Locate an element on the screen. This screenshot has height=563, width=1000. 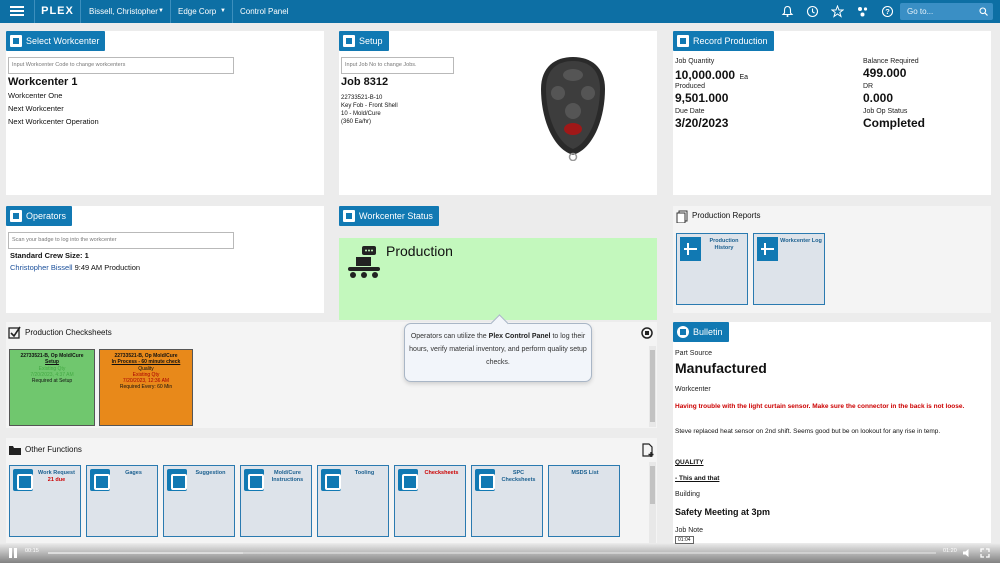
sitemap-icon is located at coordinates (862, 11).